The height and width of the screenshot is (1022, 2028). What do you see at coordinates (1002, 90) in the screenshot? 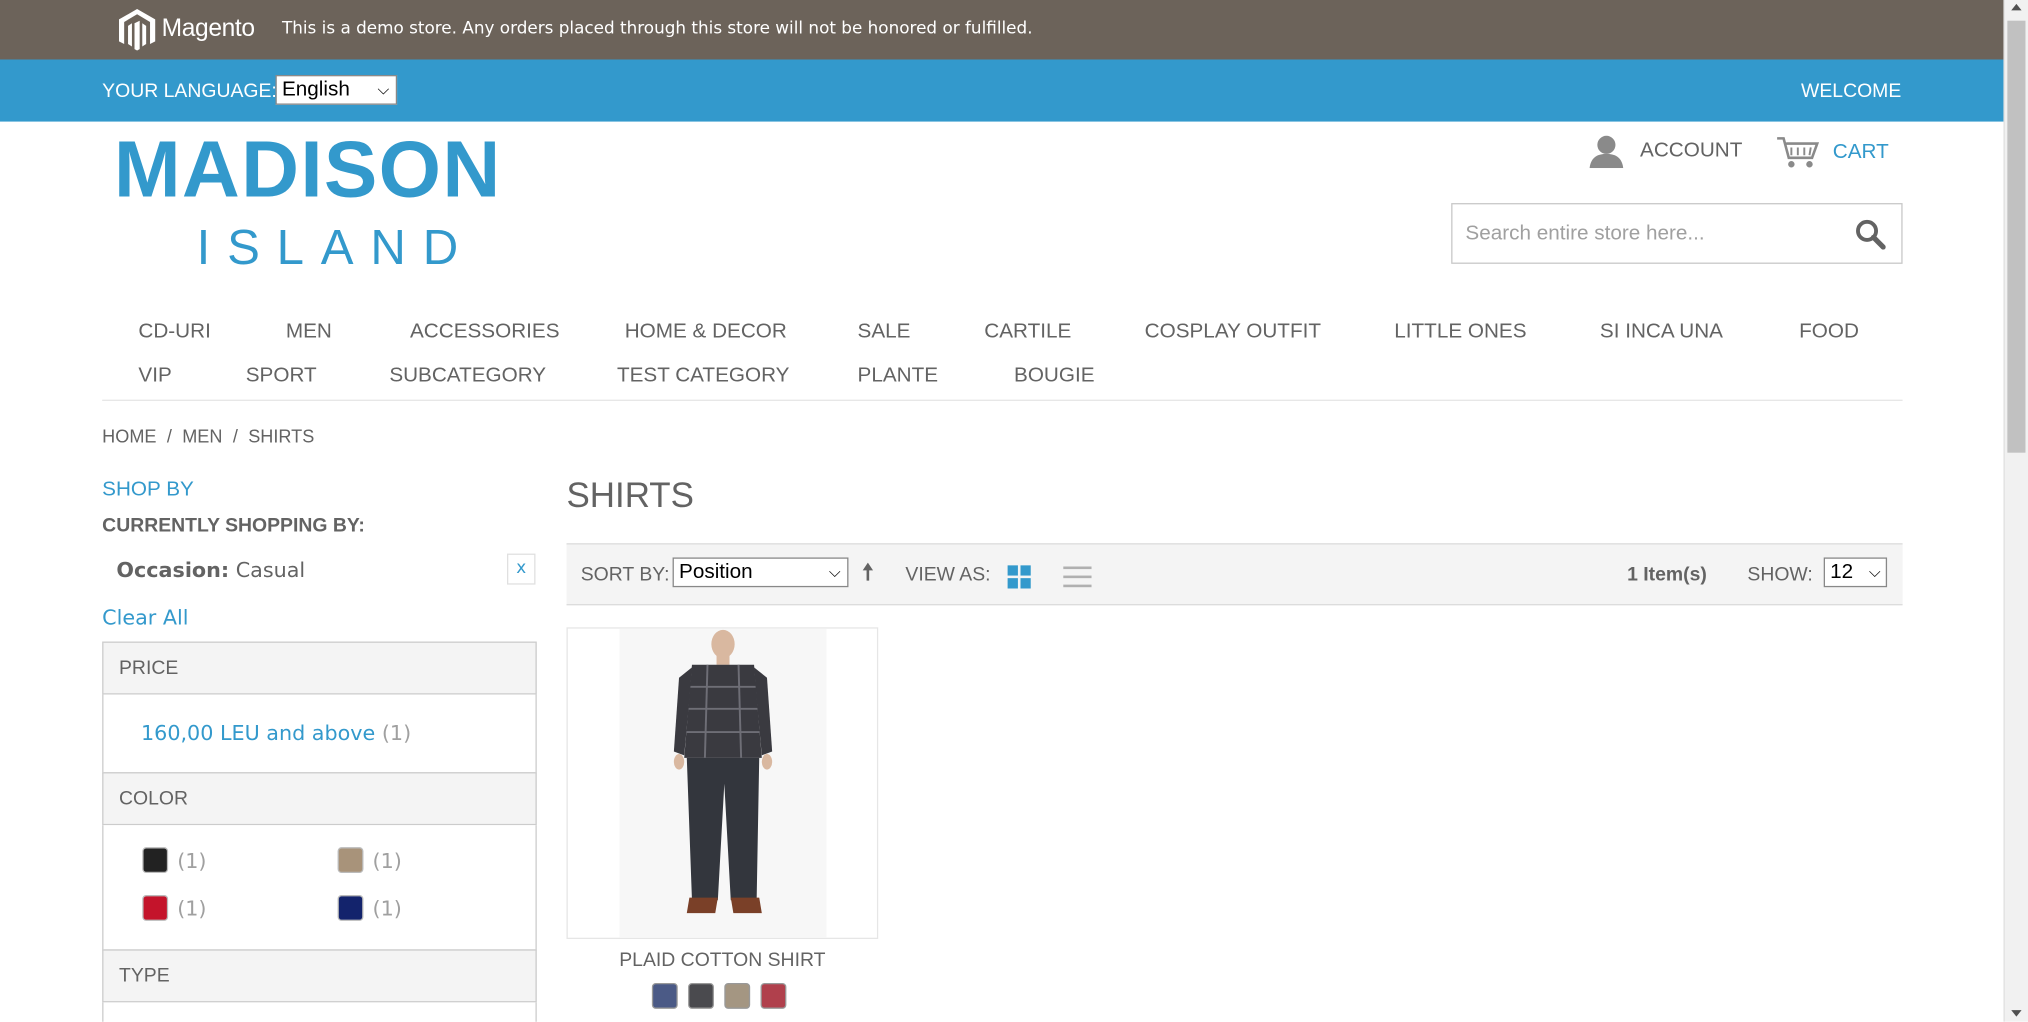
I see `language-bar: YOUR LANGUAGE: English ⌵ WELCOME` at bounding box center [1002, 90].